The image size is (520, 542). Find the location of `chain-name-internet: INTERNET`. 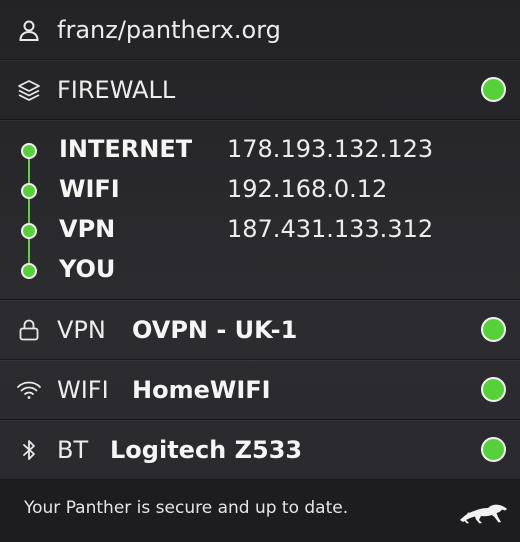

chain-name-internet: INTERNET is located at coordinates (126, 149).